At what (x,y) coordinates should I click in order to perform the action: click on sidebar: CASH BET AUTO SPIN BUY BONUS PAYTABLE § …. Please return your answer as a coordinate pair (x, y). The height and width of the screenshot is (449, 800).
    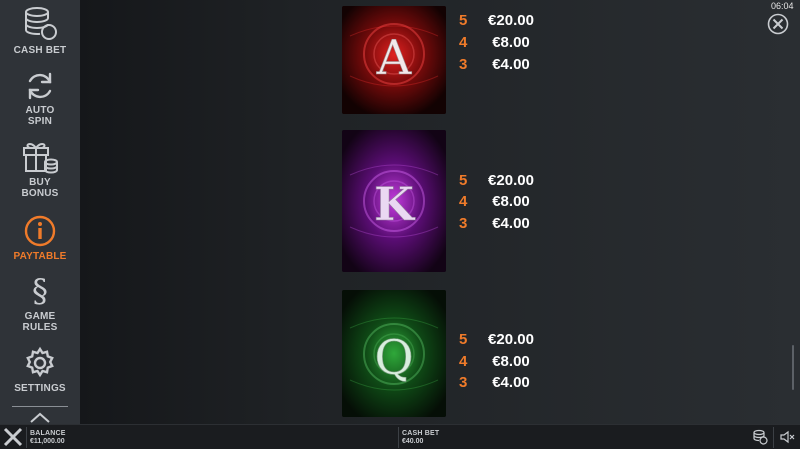
    Looking at the image, I should click on (40, 212).